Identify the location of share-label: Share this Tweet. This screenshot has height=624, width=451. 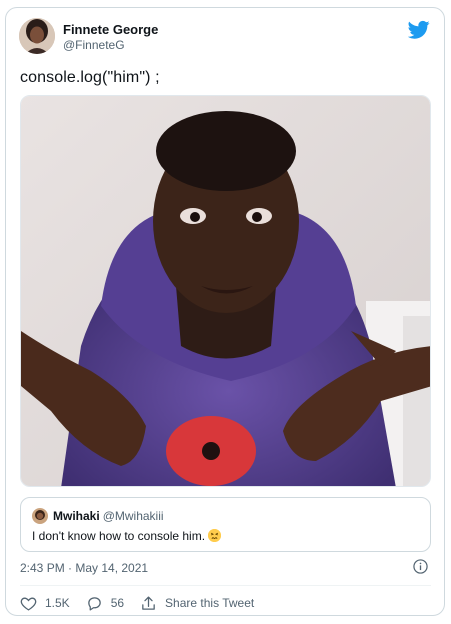
(210, 603).